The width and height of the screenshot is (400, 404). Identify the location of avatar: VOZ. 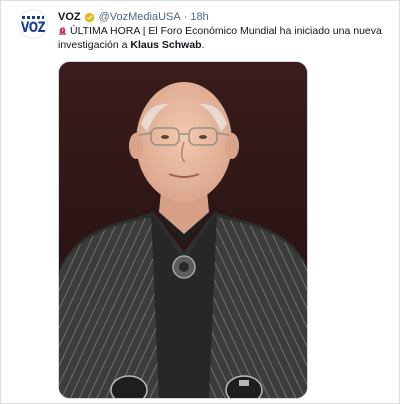
(33, 24).